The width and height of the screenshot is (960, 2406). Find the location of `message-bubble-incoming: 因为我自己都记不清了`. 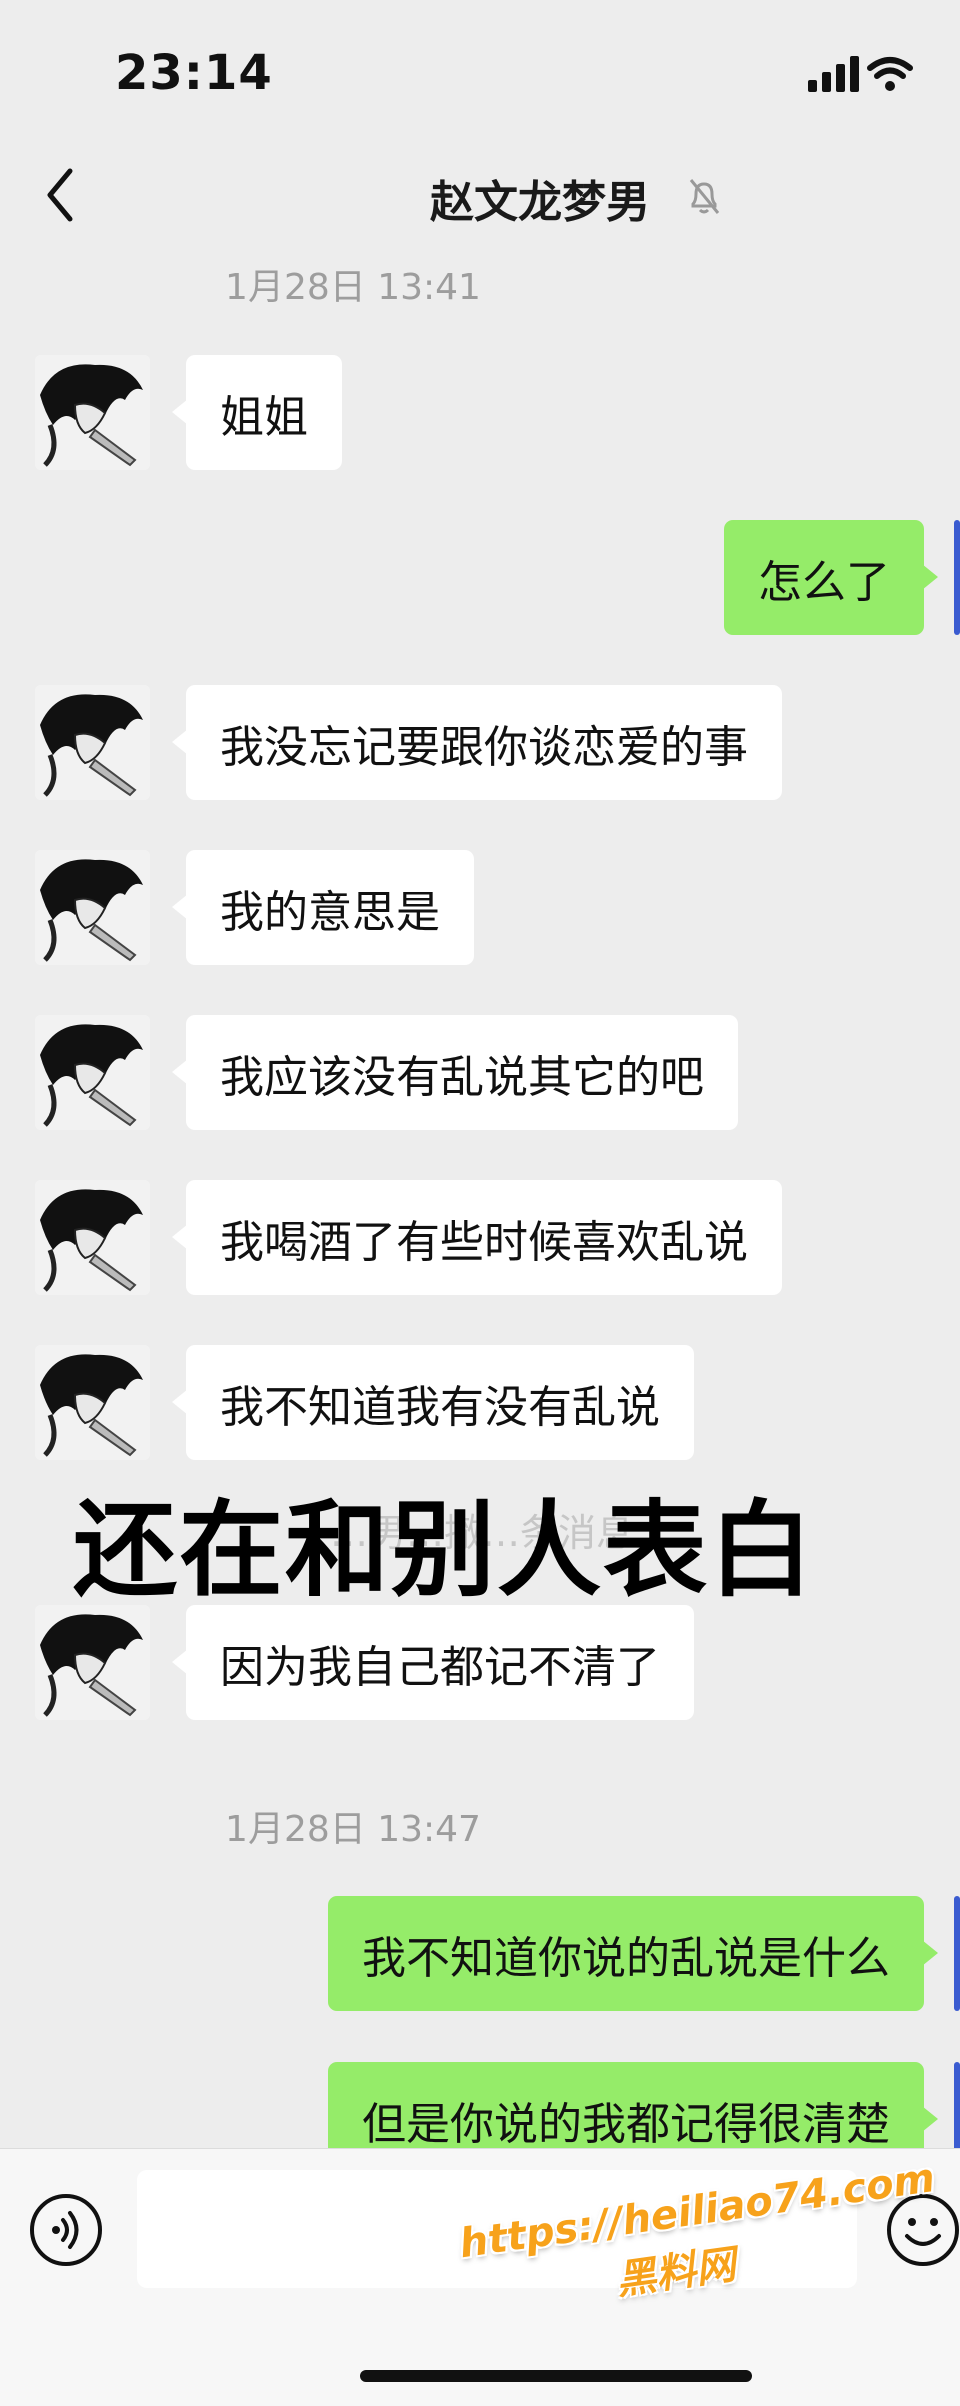

message-bubble-incoming: 因为我自己都记不清了 is located at coordinates (433, 1662).